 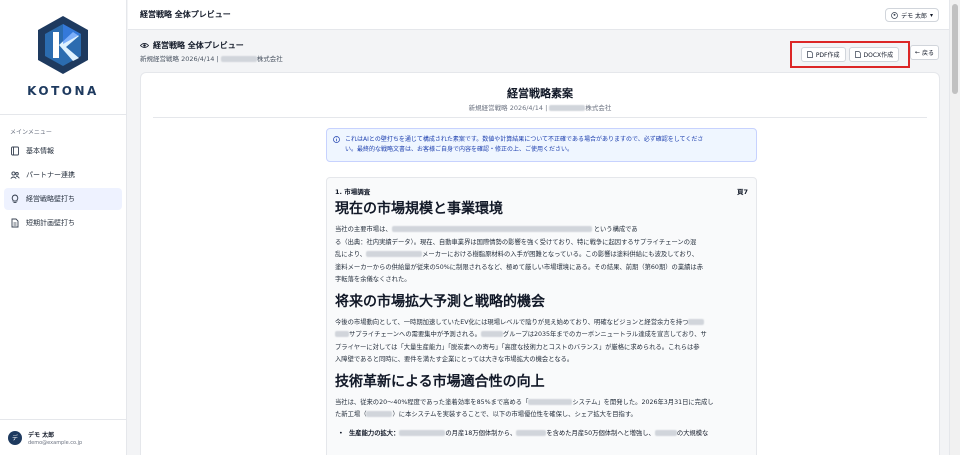 I want to click on sidebar-item-short-term: 短期計画壁打ち, so click(x=63, y=223).